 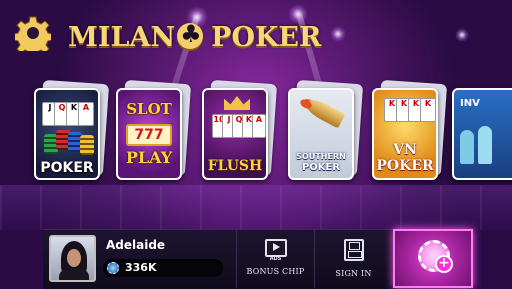 I want to click on card-face: K K K K VN POKER, so click(x=405, y=134).